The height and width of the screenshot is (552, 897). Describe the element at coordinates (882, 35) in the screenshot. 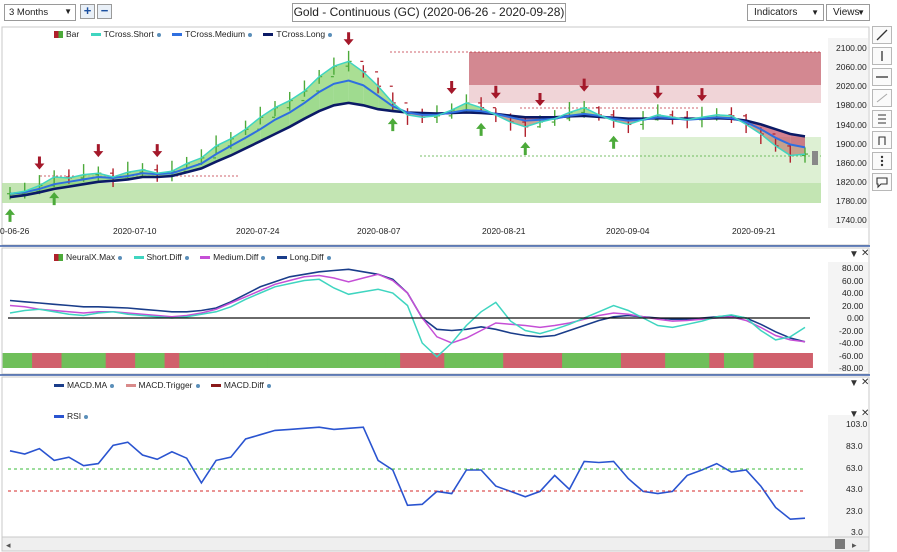

I see `pencil-icon` at that location.